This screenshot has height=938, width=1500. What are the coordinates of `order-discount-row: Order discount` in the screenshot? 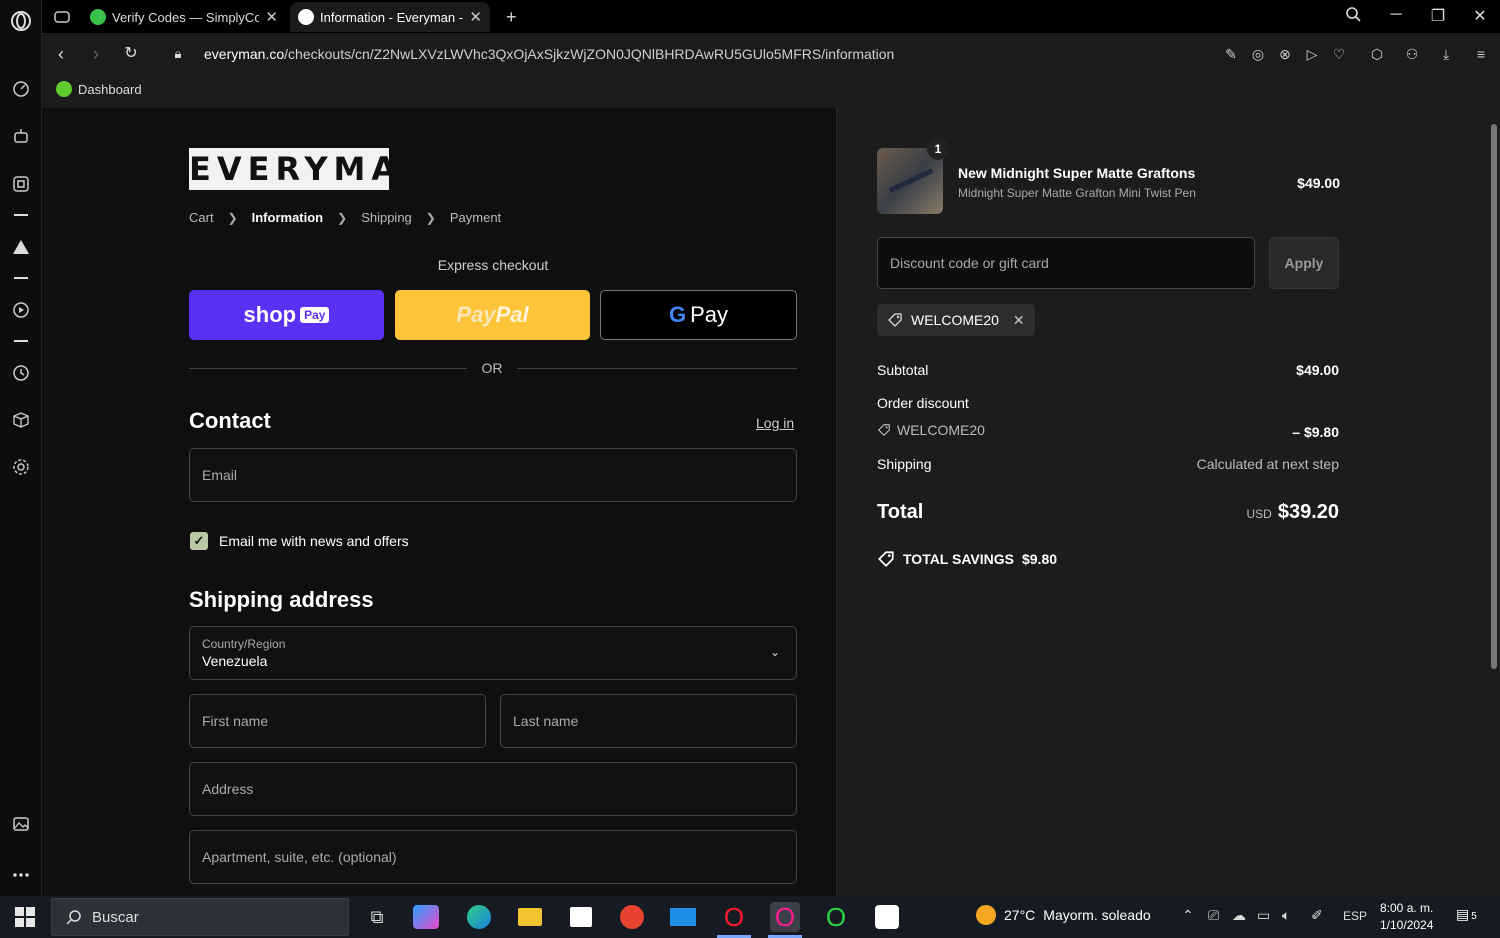 It's located at (1108, 403).